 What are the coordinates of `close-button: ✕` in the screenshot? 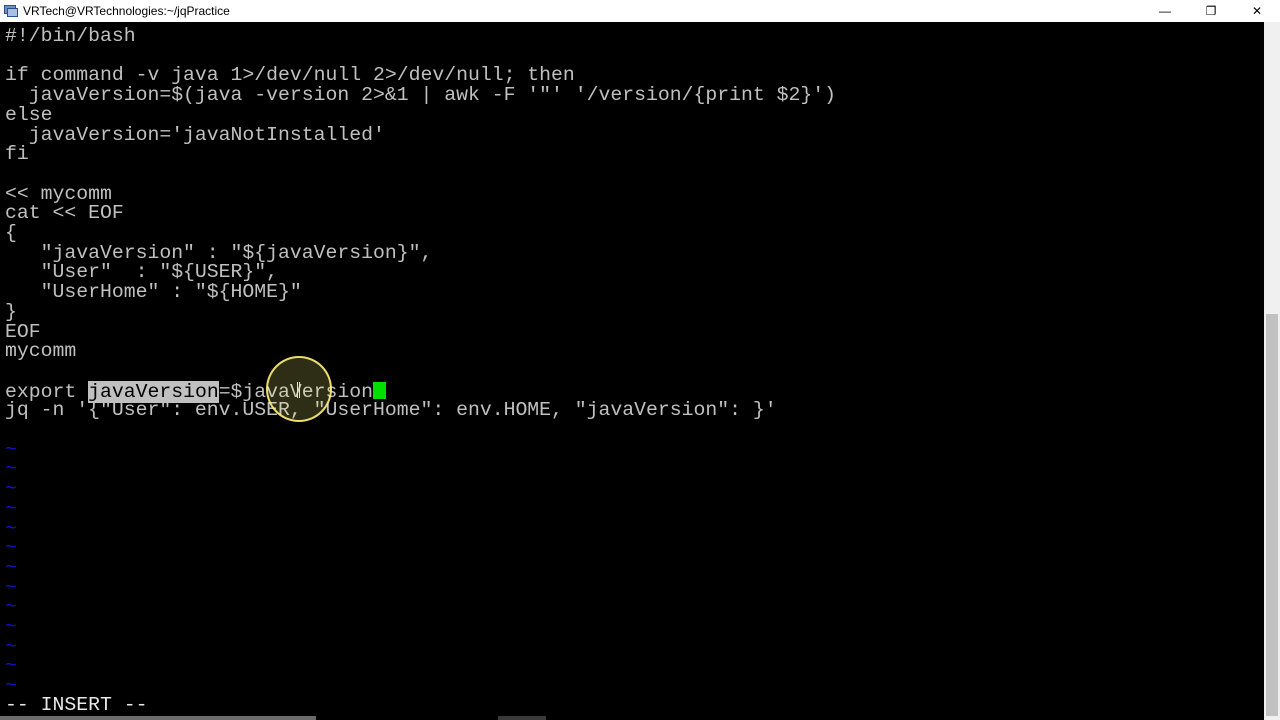 It's located at (1257, 11).